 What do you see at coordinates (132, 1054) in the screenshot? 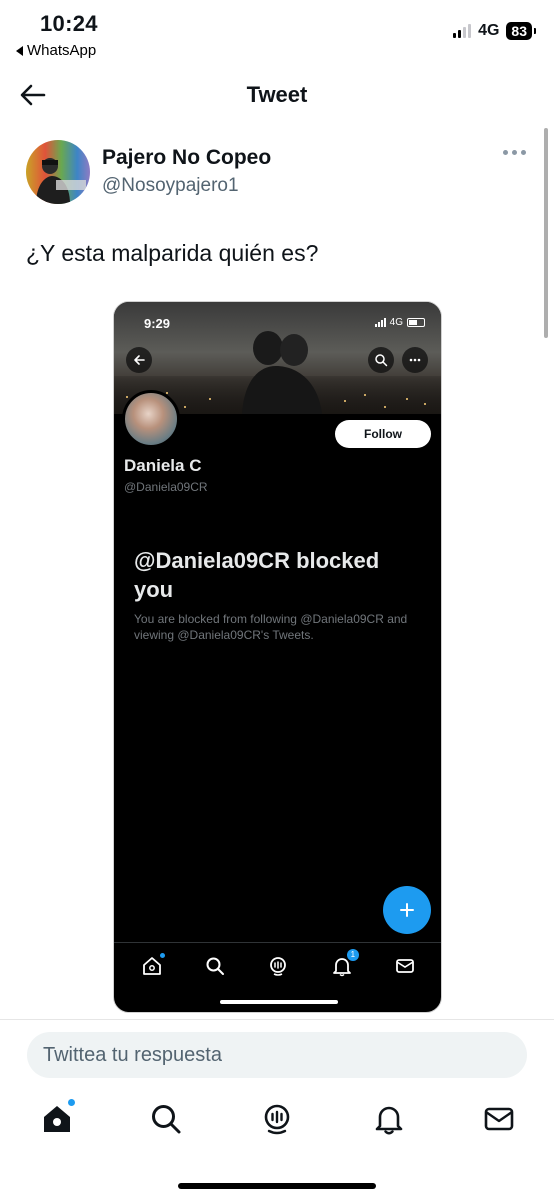
I see `reply-placeholder: Twittea tu respuesta` at bounding box center [132, 1054].